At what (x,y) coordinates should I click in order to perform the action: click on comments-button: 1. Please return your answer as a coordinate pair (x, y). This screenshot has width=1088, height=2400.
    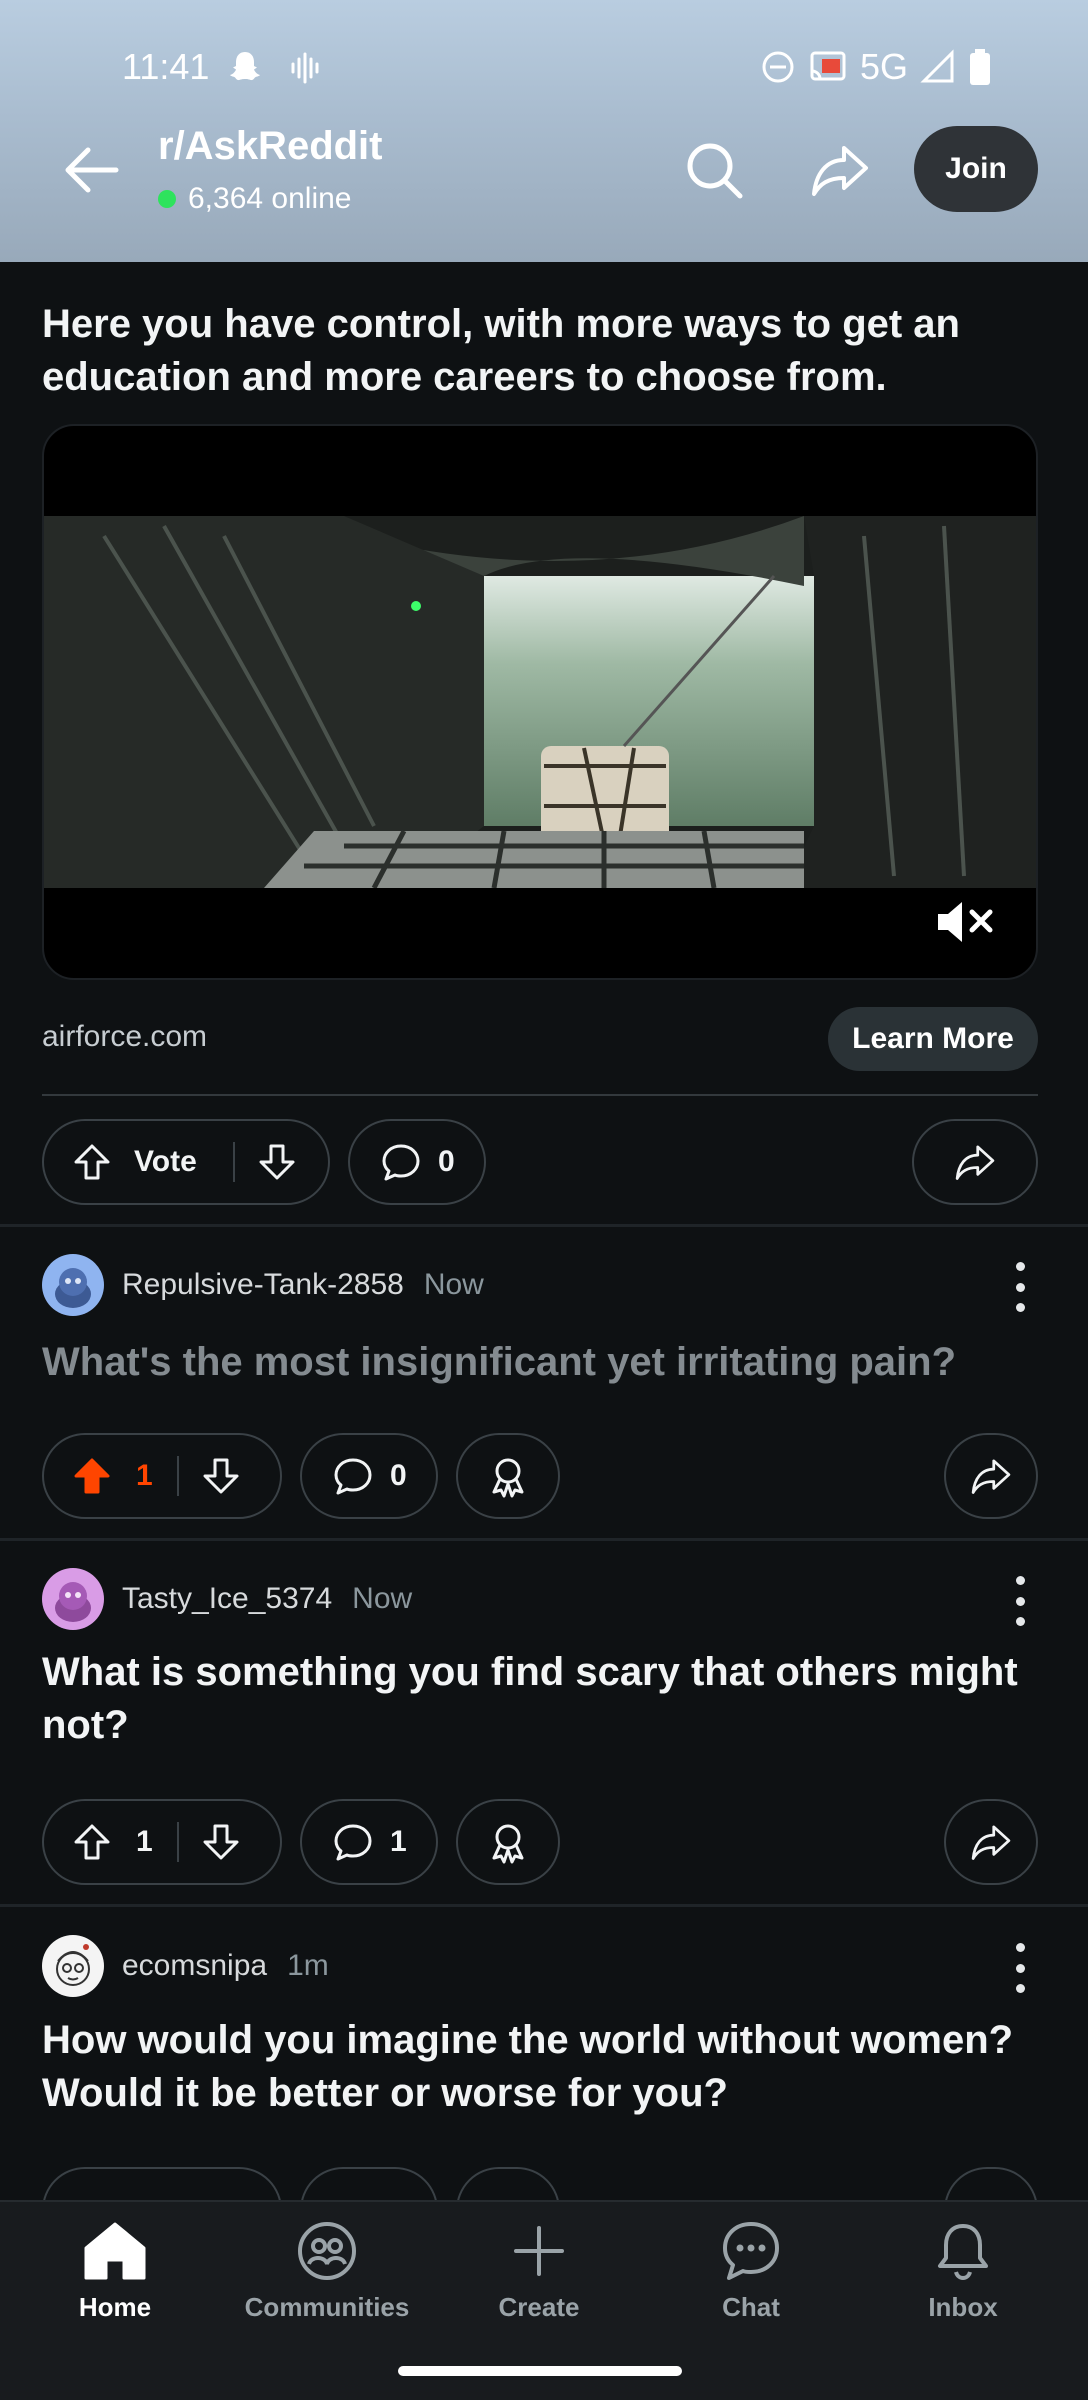
    Looking at the image, I should click on (369, 1842).